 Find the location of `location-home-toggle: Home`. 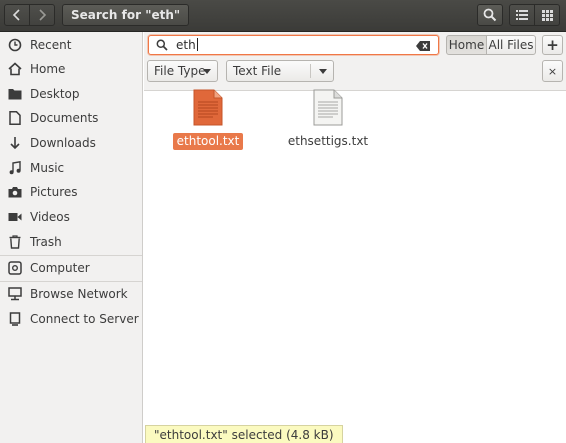

location-home-toggle: Home is located at coordinates (466, 45).